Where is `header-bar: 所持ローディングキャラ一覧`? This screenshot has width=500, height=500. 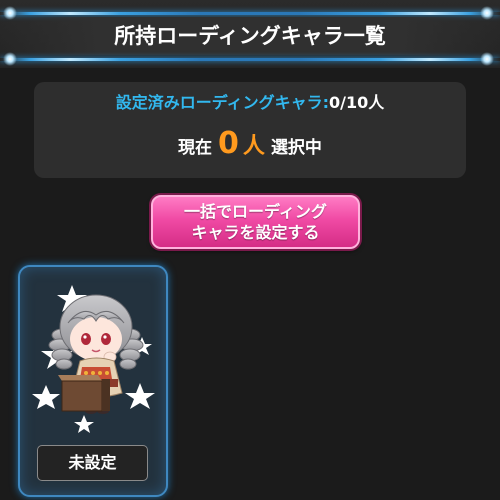 header-bar: 所持ローディングキャラ一覧 is located at coordinates (250, 34).